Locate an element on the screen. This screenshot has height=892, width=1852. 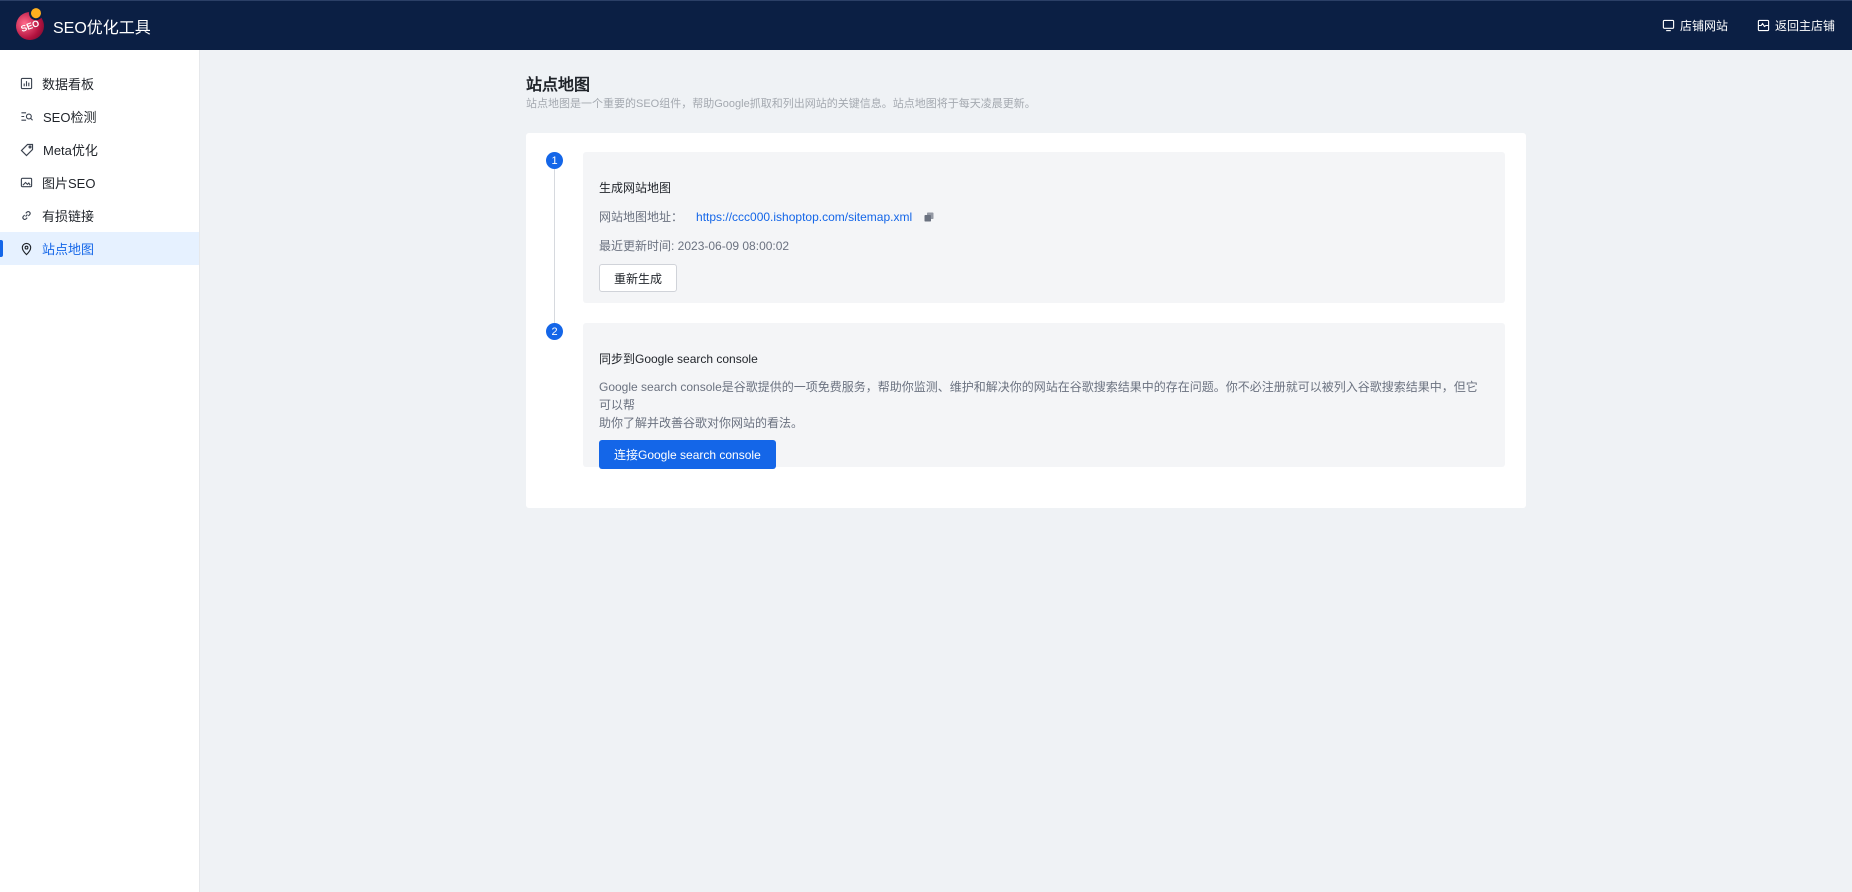
store-website-label: 店铺网站 is located at coordinates (1703, 26).